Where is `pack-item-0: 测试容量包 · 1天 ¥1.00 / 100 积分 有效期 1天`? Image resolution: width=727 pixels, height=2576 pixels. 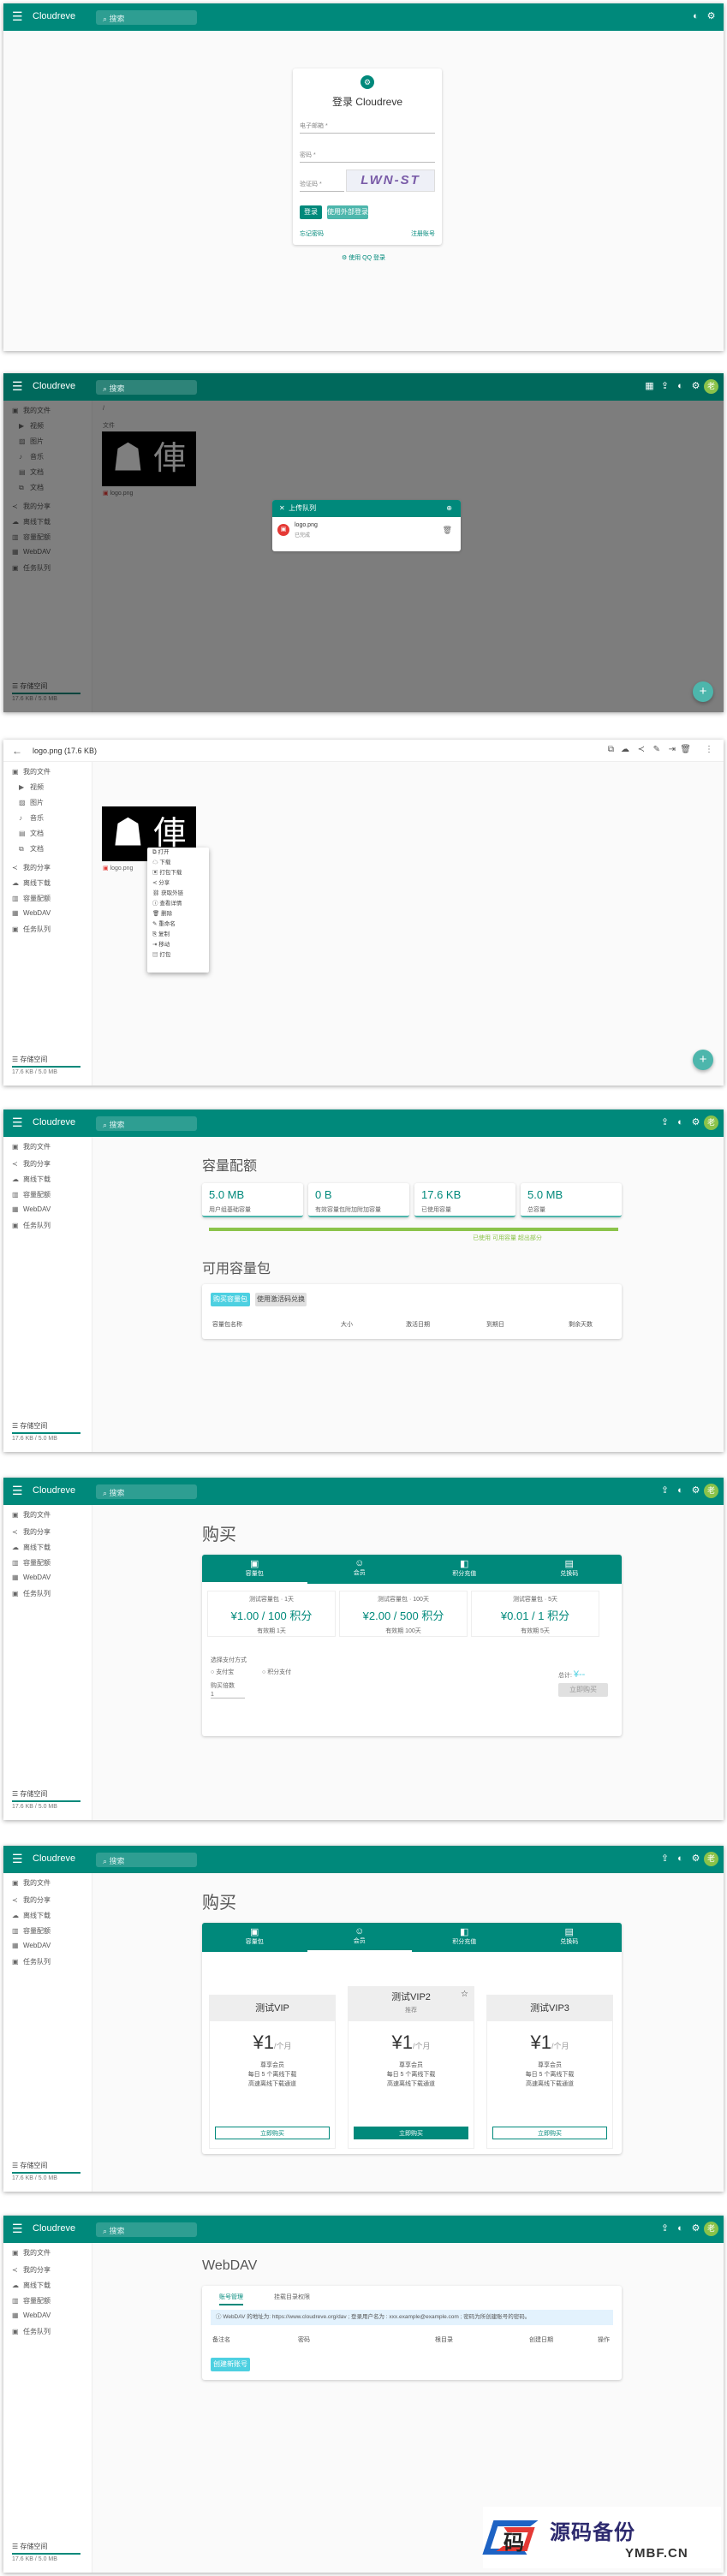
pack-item-0: 测试容量包 · 1天 ¥1.00 / 100 积分 有效期 1天 is located at coordinates (271, 1614).